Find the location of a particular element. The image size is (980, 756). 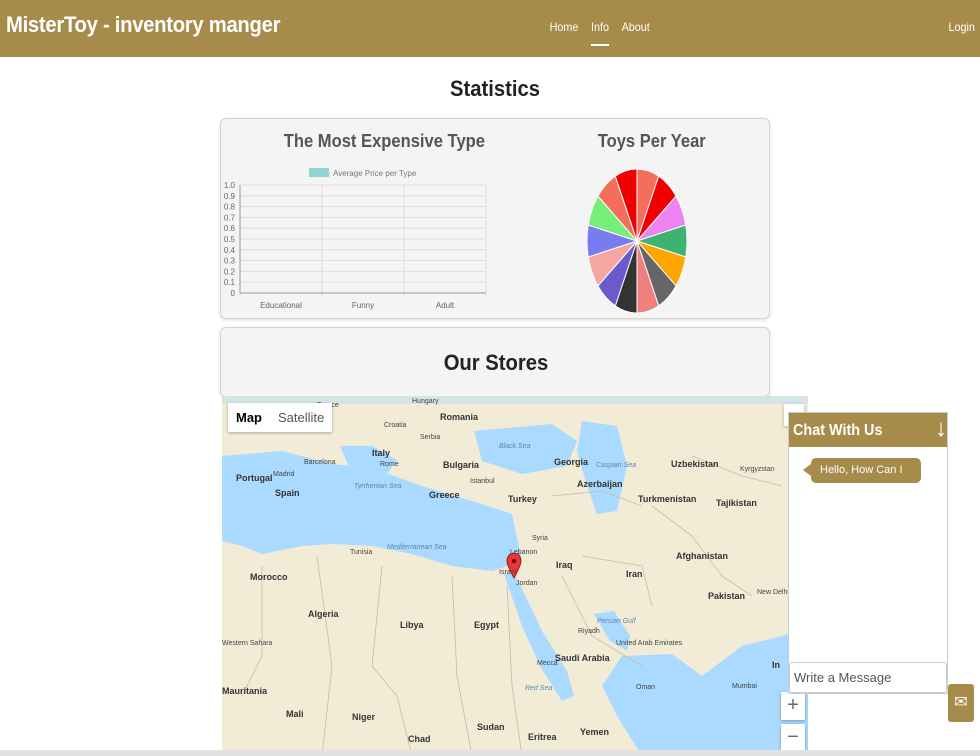

y-tick-label: 0.5 is located at coordinates (230, 239).